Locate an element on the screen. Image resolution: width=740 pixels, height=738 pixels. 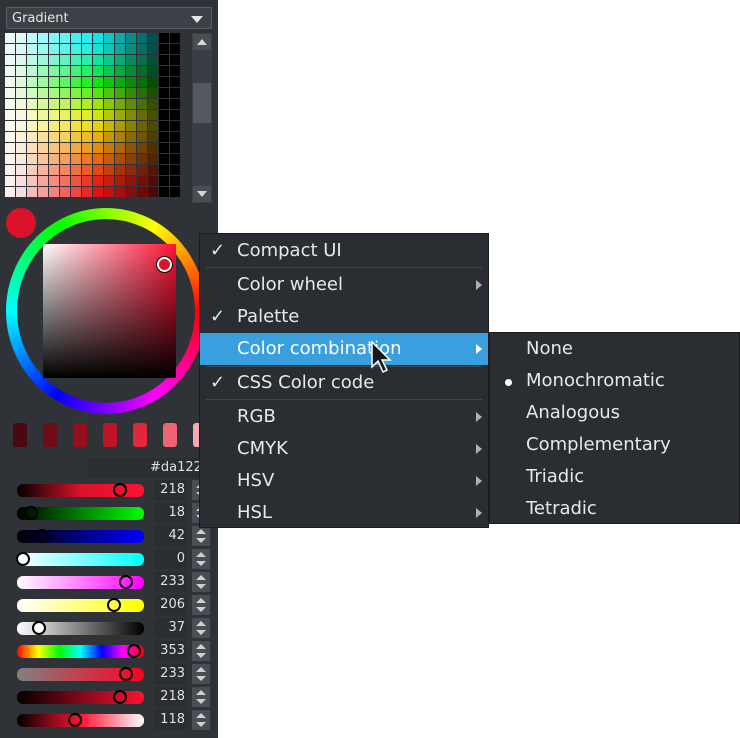
hue-spin-buttons is located at coordinates (201, 651).